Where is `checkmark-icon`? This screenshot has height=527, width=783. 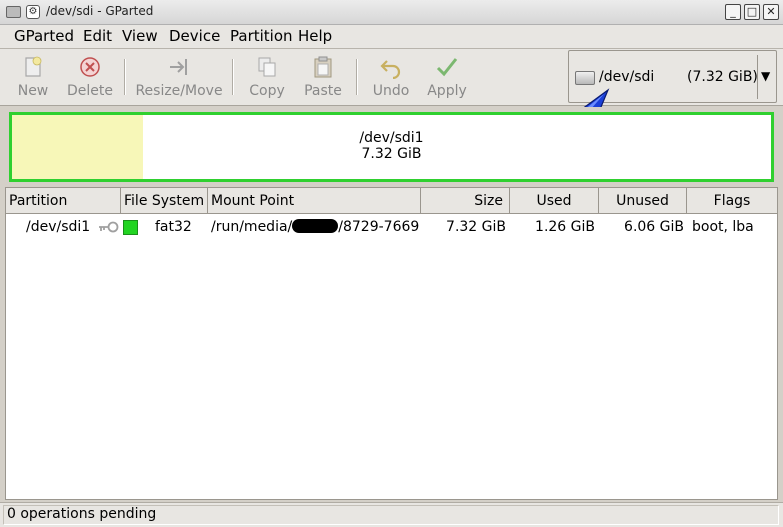
checkmark-icon is located at coordinates (447, 67).